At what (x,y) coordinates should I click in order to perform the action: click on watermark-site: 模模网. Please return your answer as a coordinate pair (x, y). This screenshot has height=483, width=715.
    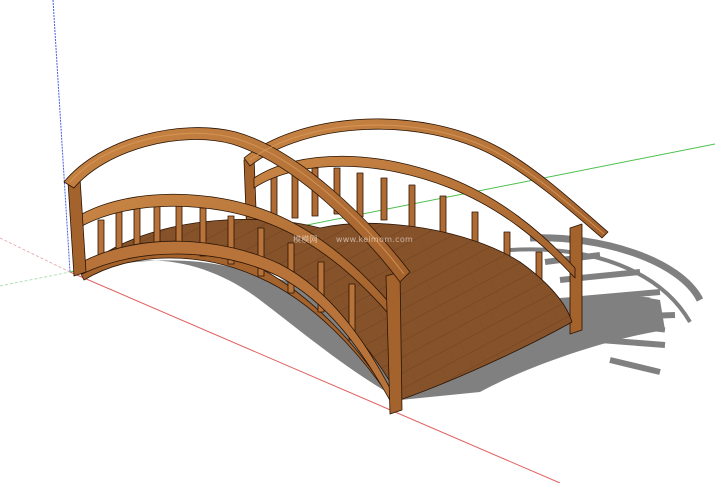
    Looking at the image, I should click on (305, 239).